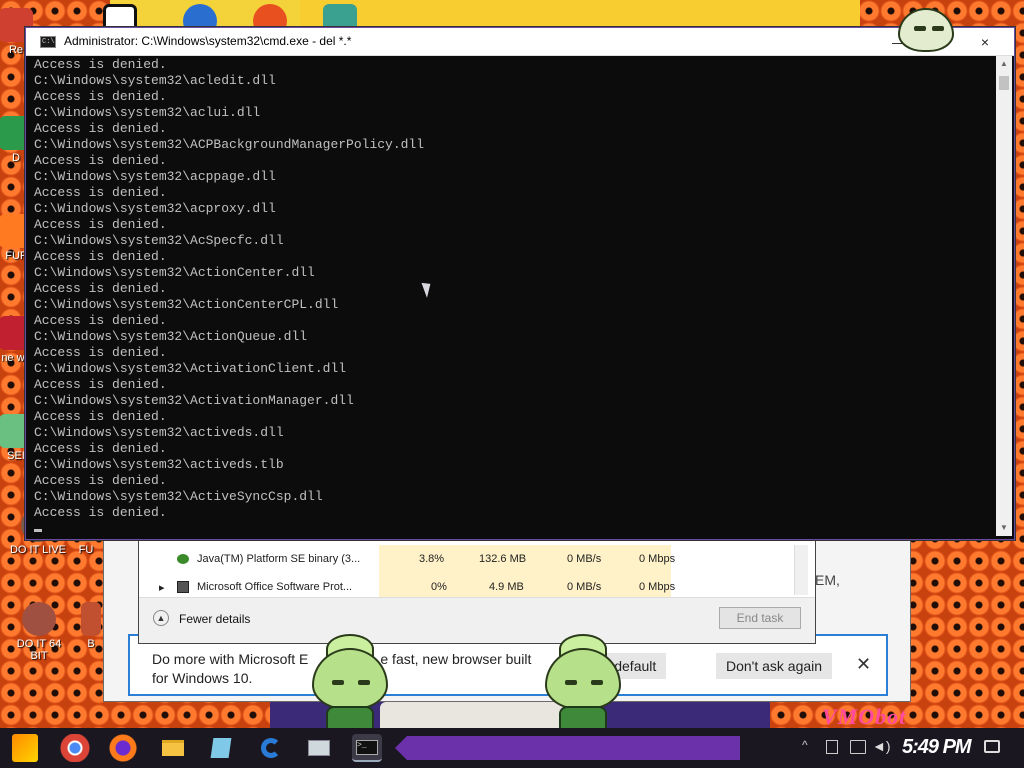 This screenshot has width=1024, height=768. What do you see at coordinates (774, 666) in the screenshot?
I see `dont-ask-again-button: Don't ask again` at bounding box center [774, 666].